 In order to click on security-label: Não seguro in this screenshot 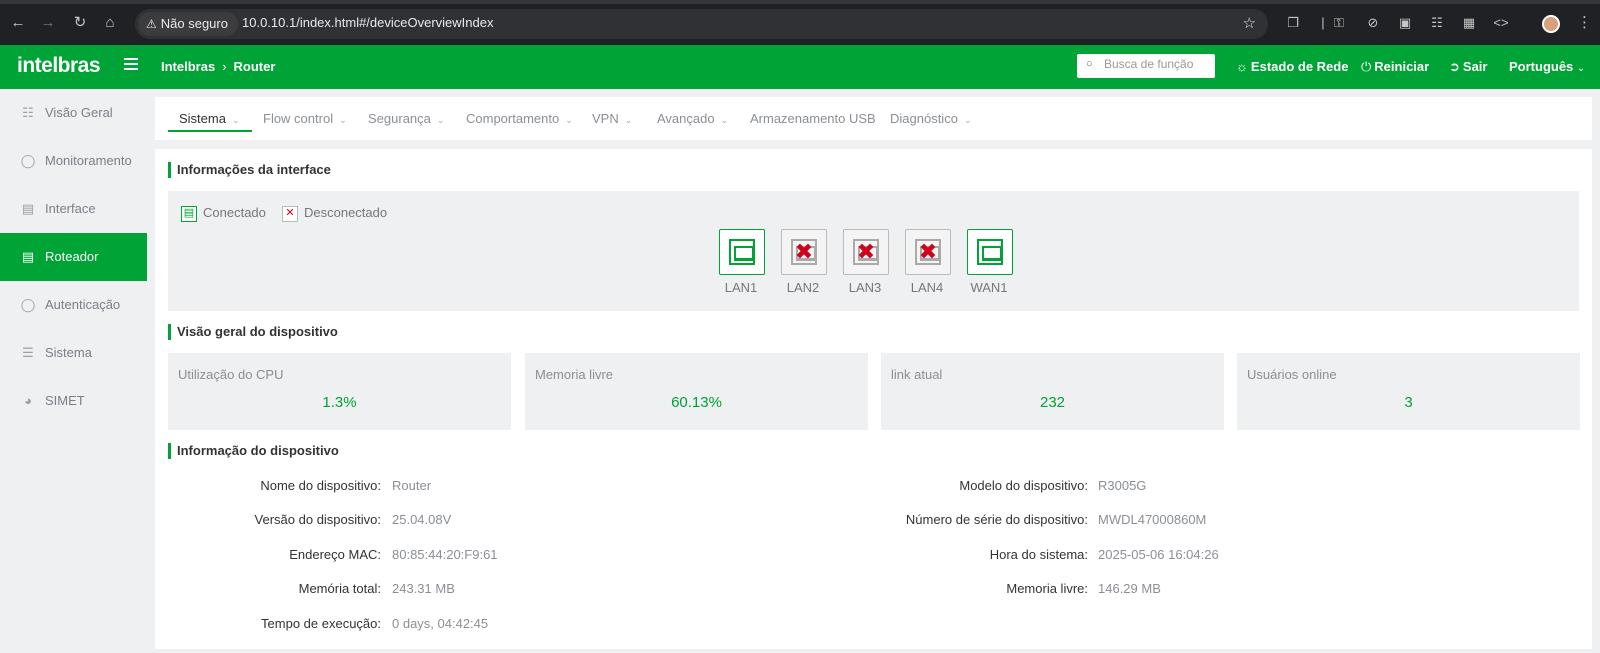, I will do `click(194, 23)`.